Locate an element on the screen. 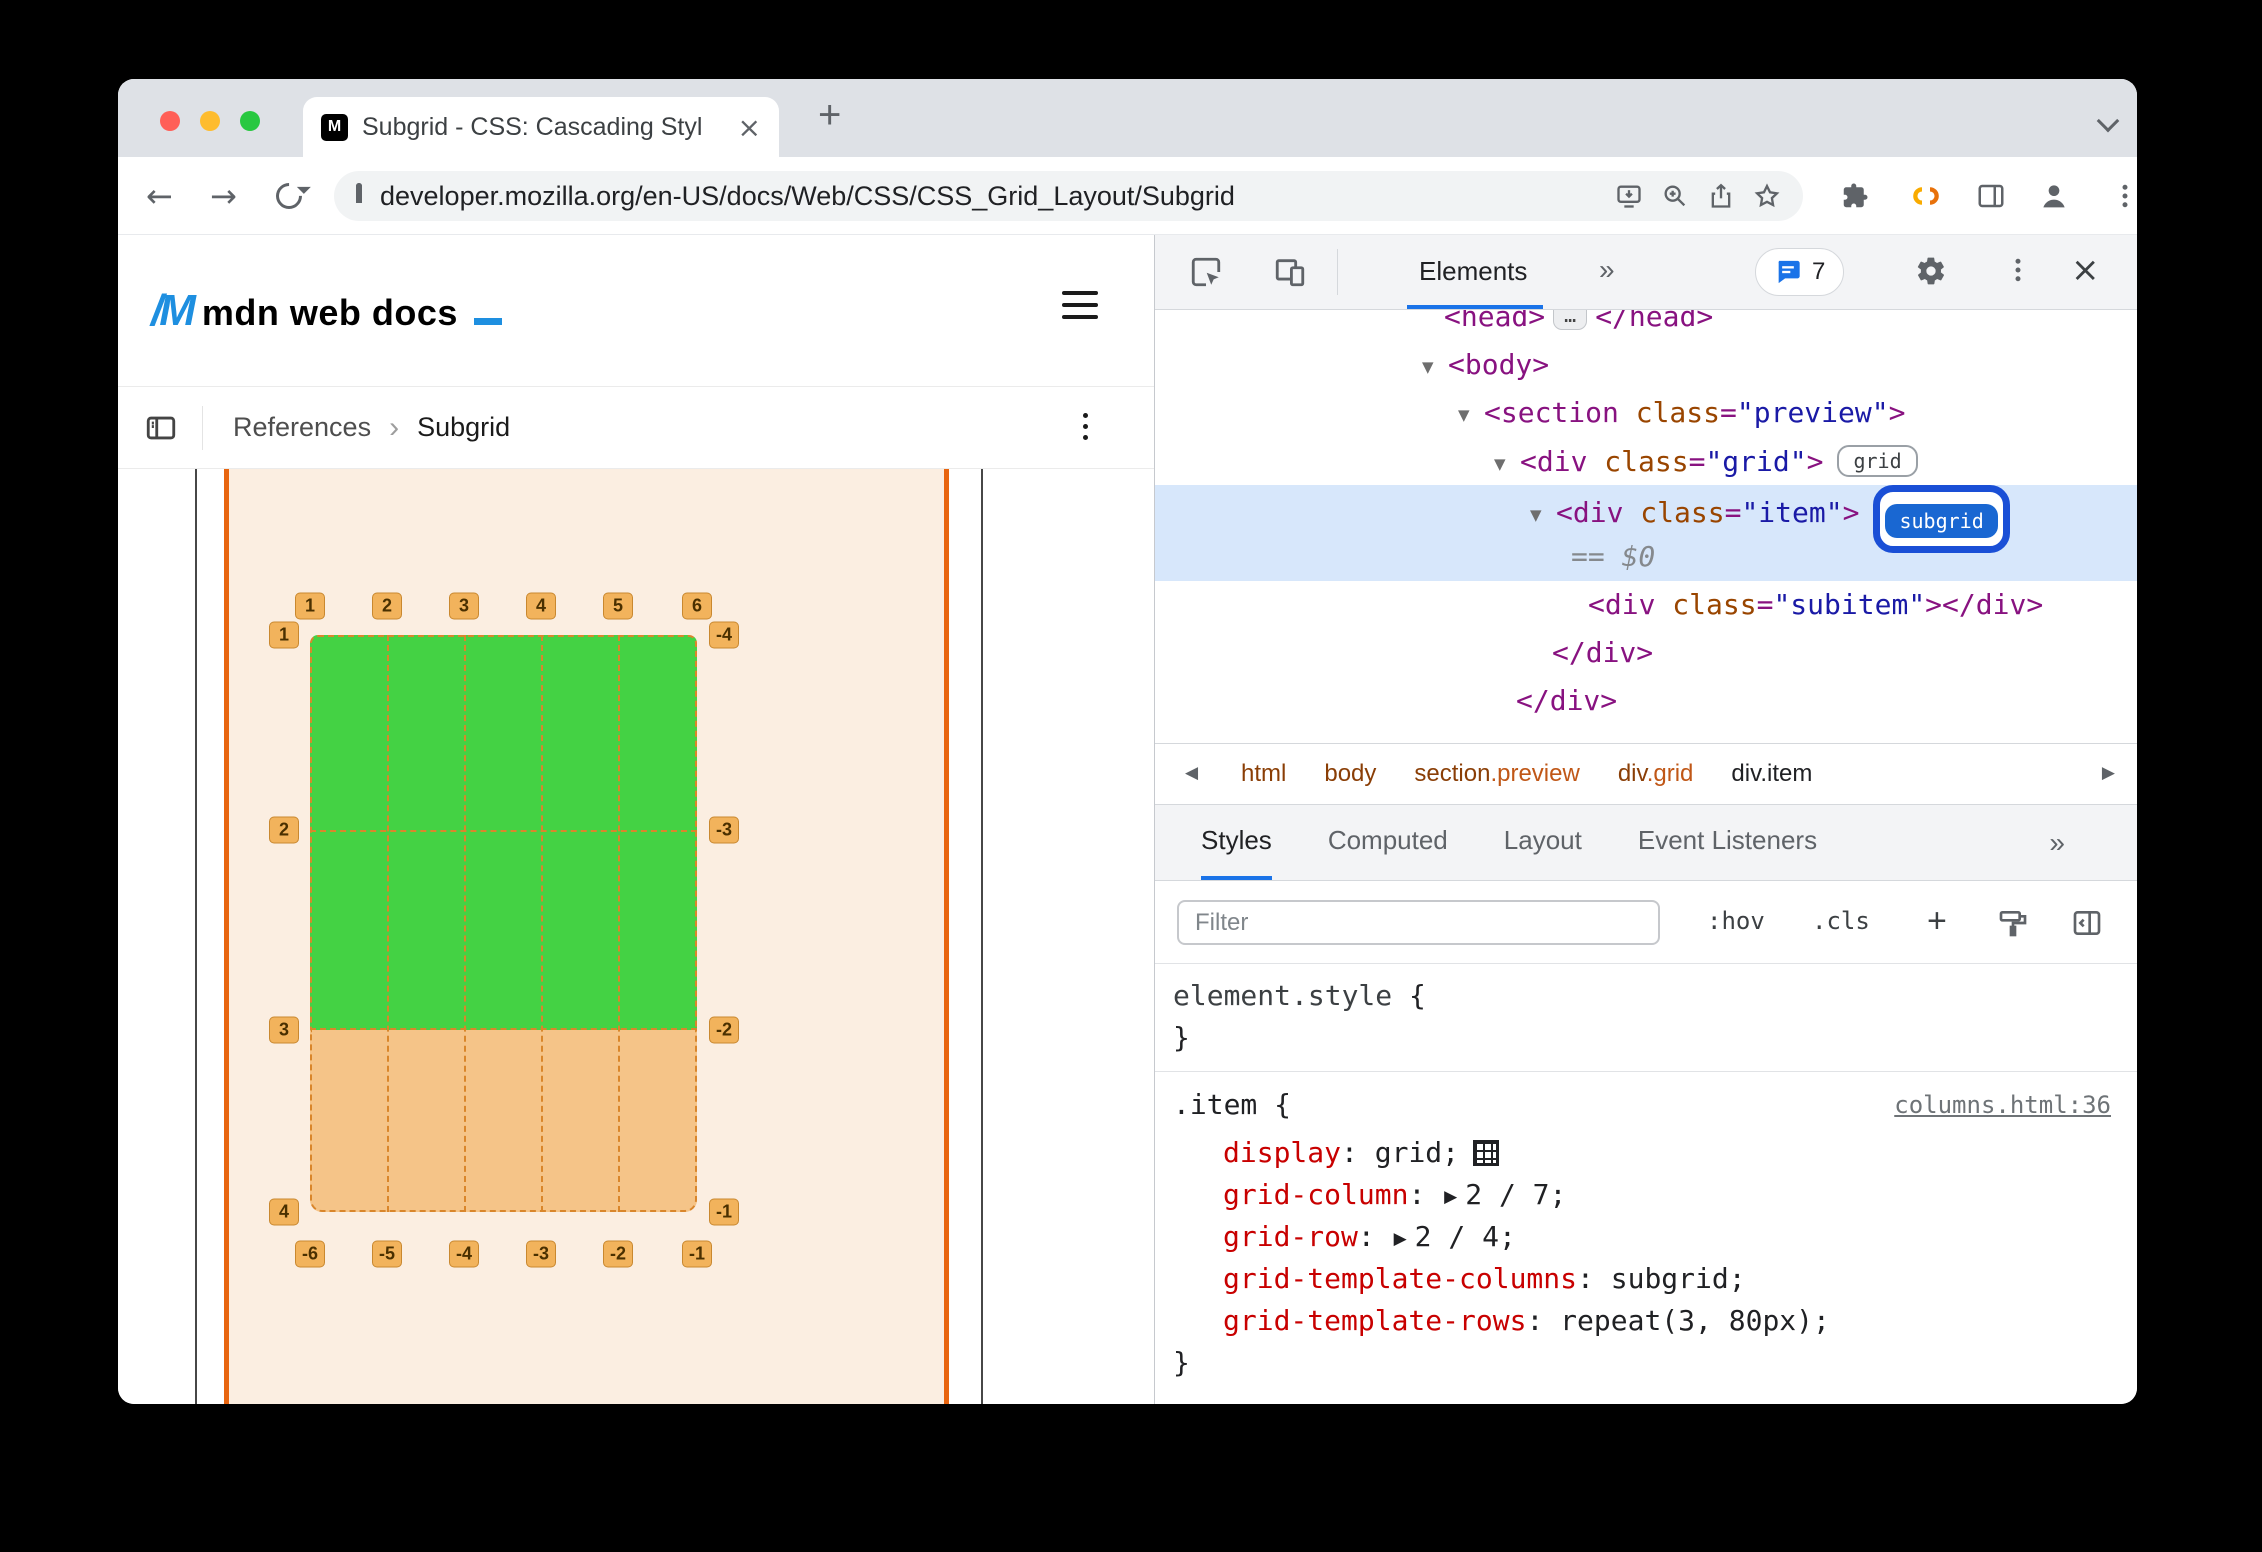 The width and height of the screenshot is (2262, 1552). install-icon is located at coordinates (1629, 196).